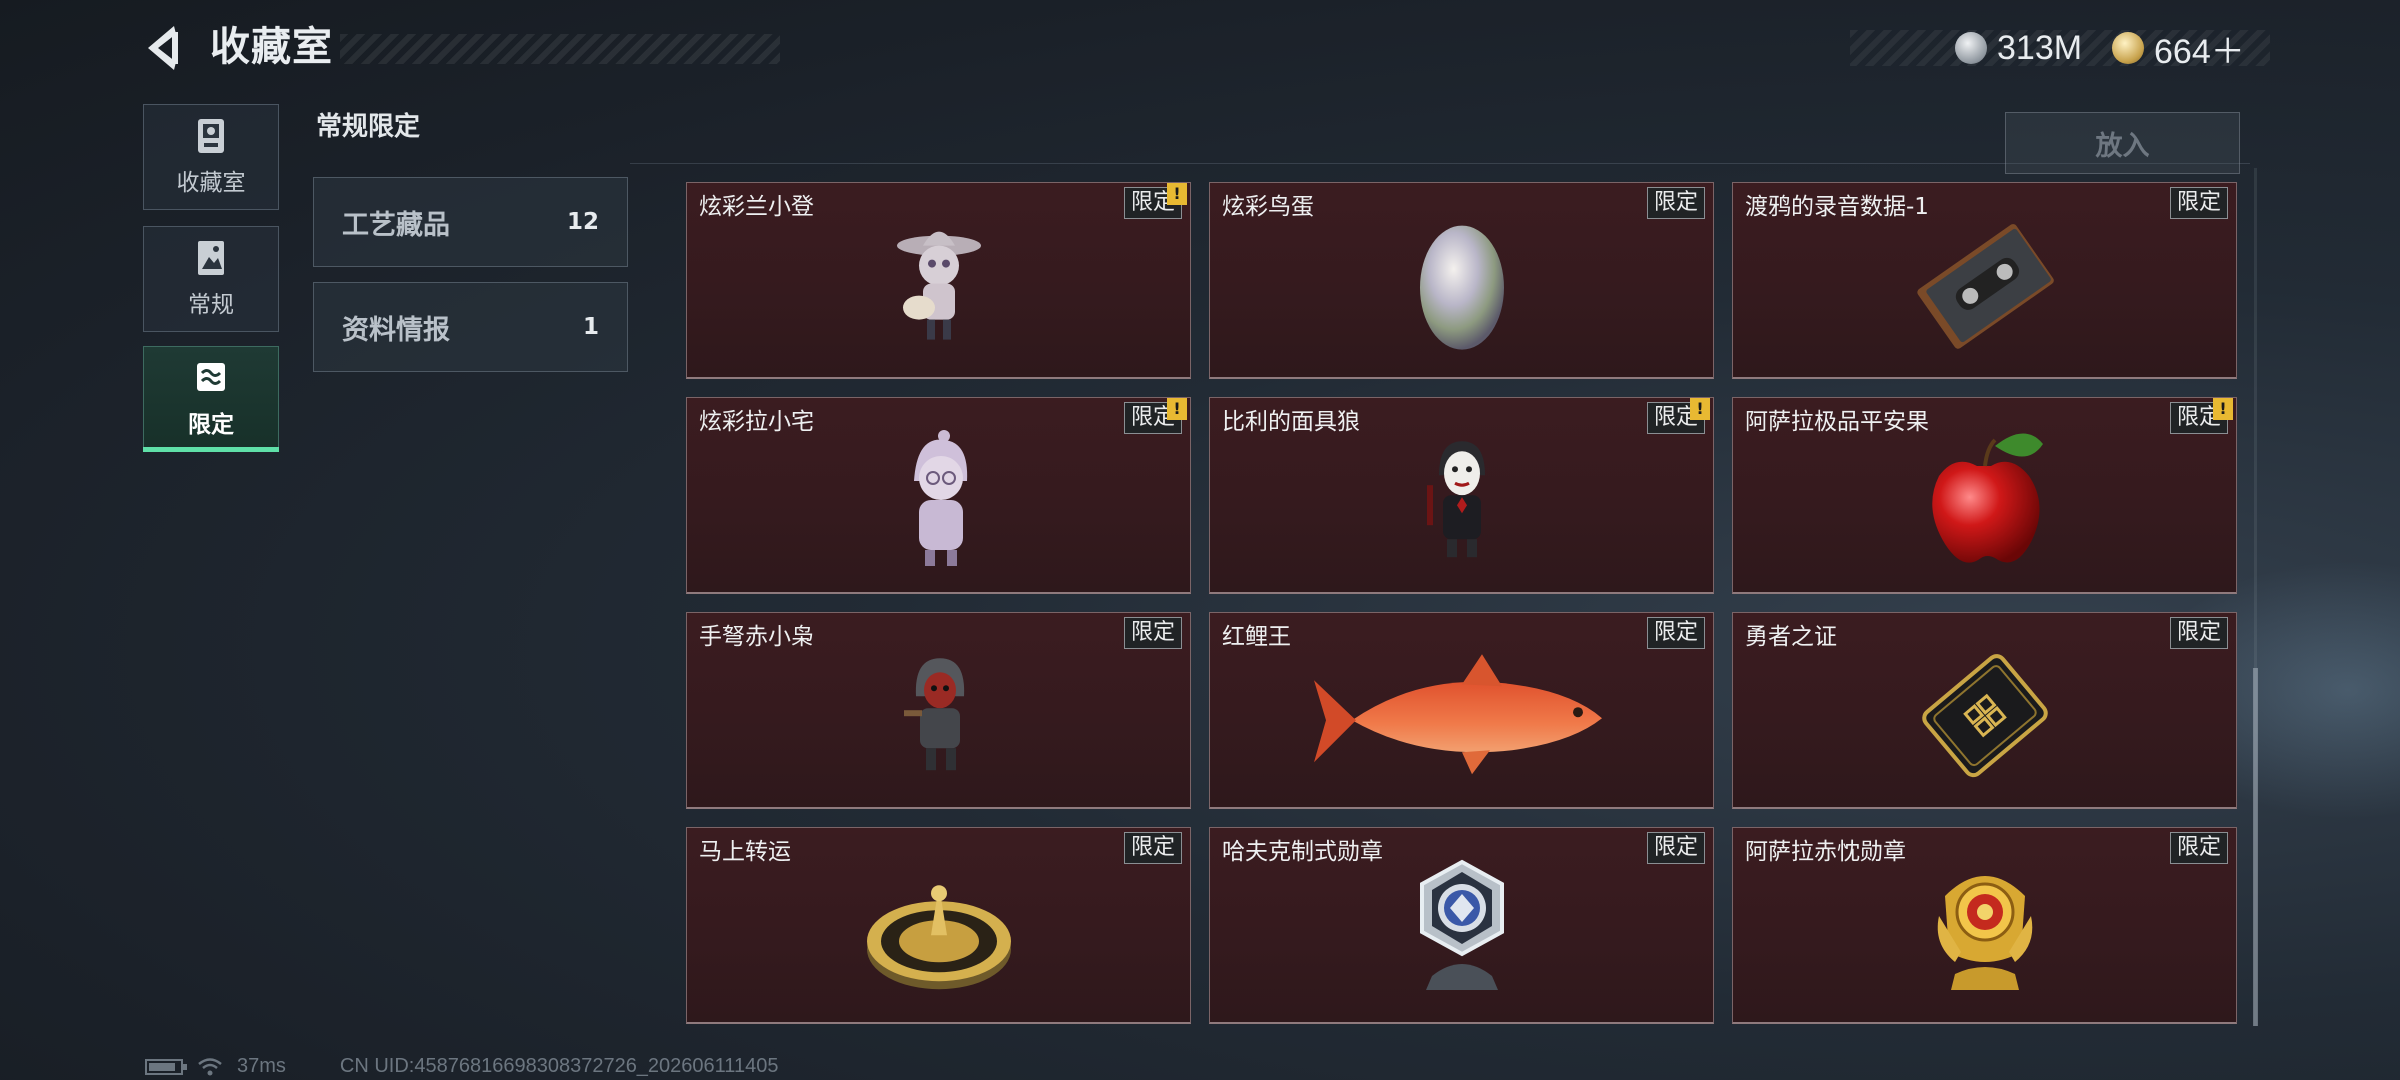  What do you see at coordinates (470, 327) in the screenshot?
I see `category-intel-data: 资料情报 1` at bounding box center [470, 327].